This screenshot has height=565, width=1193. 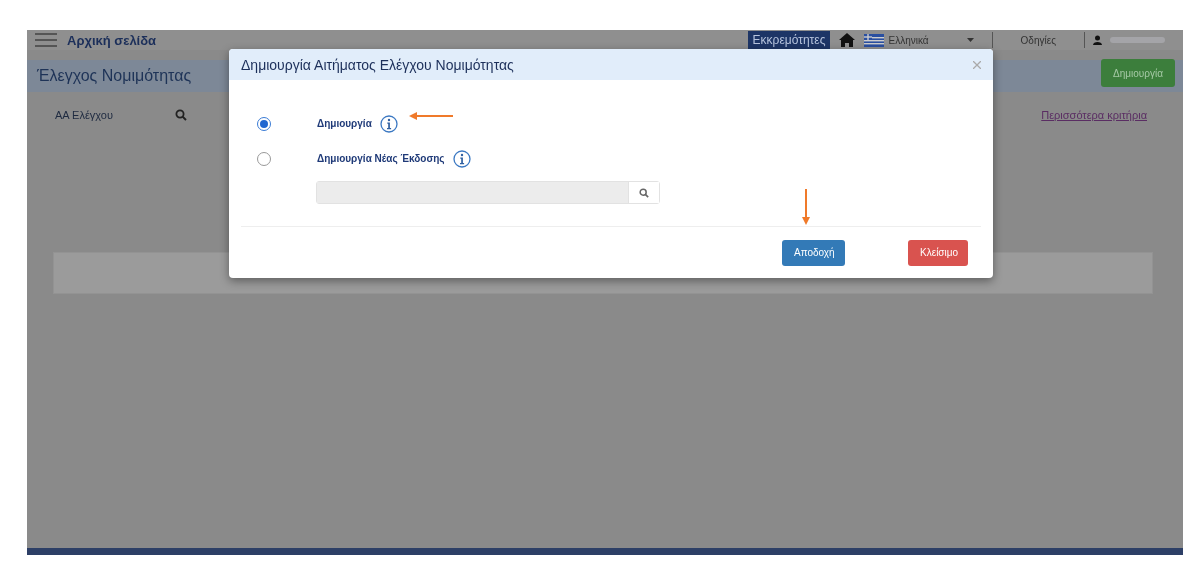 What do you see at coordinates (377, 64) in the screenshot?
I see `dialog-title: Δημιουργία Αιτήματος Ελέγχου Νομιμότητας` at bounding box center [377, 64].